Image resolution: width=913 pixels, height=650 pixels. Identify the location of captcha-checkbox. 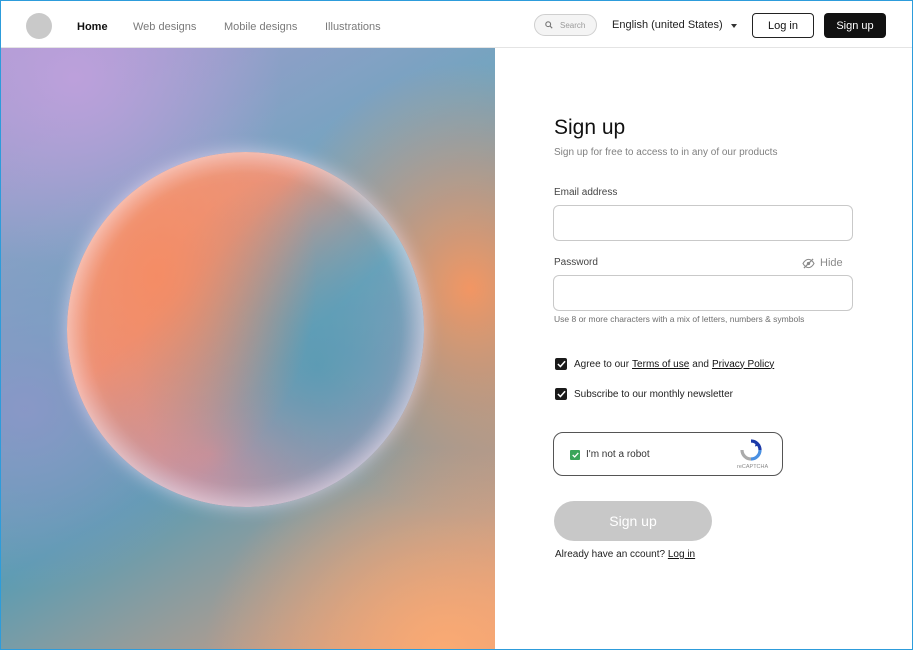
(575, 455).